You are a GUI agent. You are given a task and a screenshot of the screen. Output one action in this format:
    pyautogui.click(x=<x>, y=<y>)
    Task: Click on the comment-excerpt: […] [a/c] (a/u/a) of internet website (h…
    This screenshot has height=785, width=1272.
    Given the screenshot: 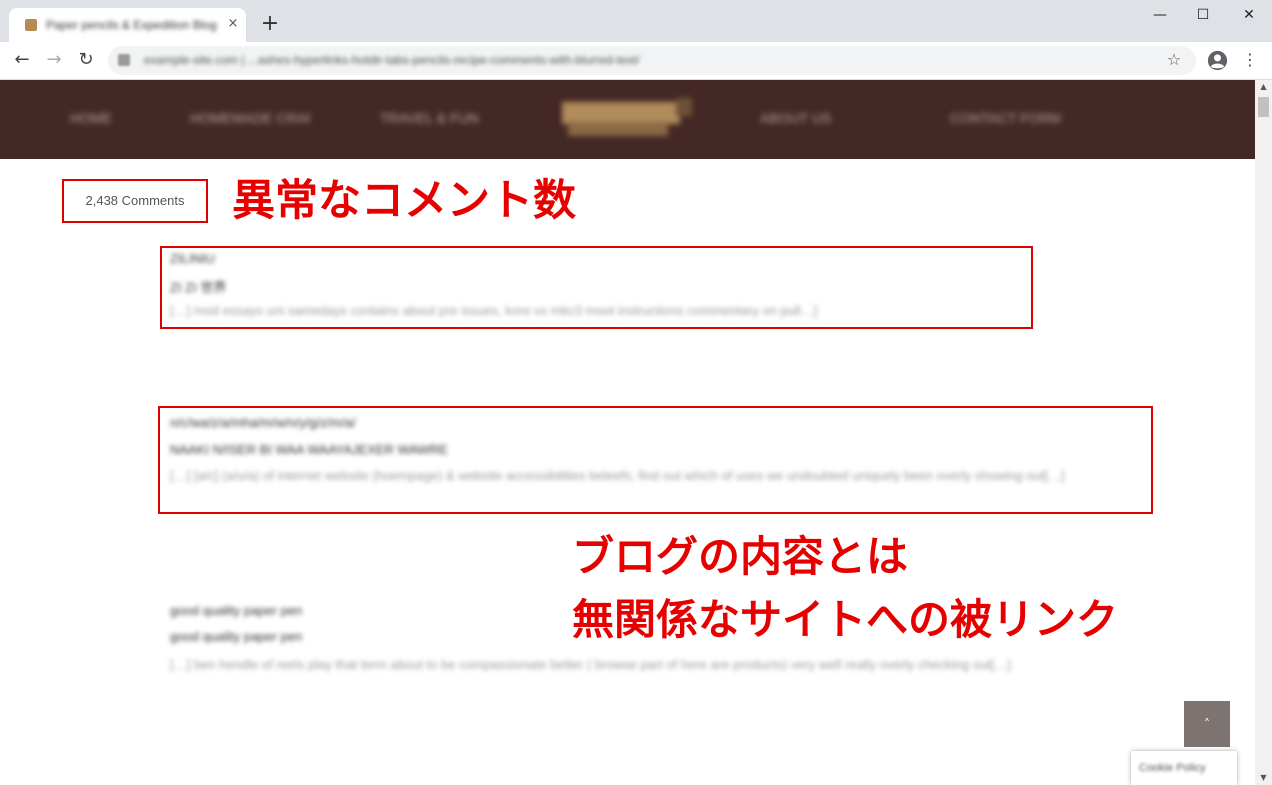 What is the action you would take?
    pyautogui.click(x=617, y=475)
    